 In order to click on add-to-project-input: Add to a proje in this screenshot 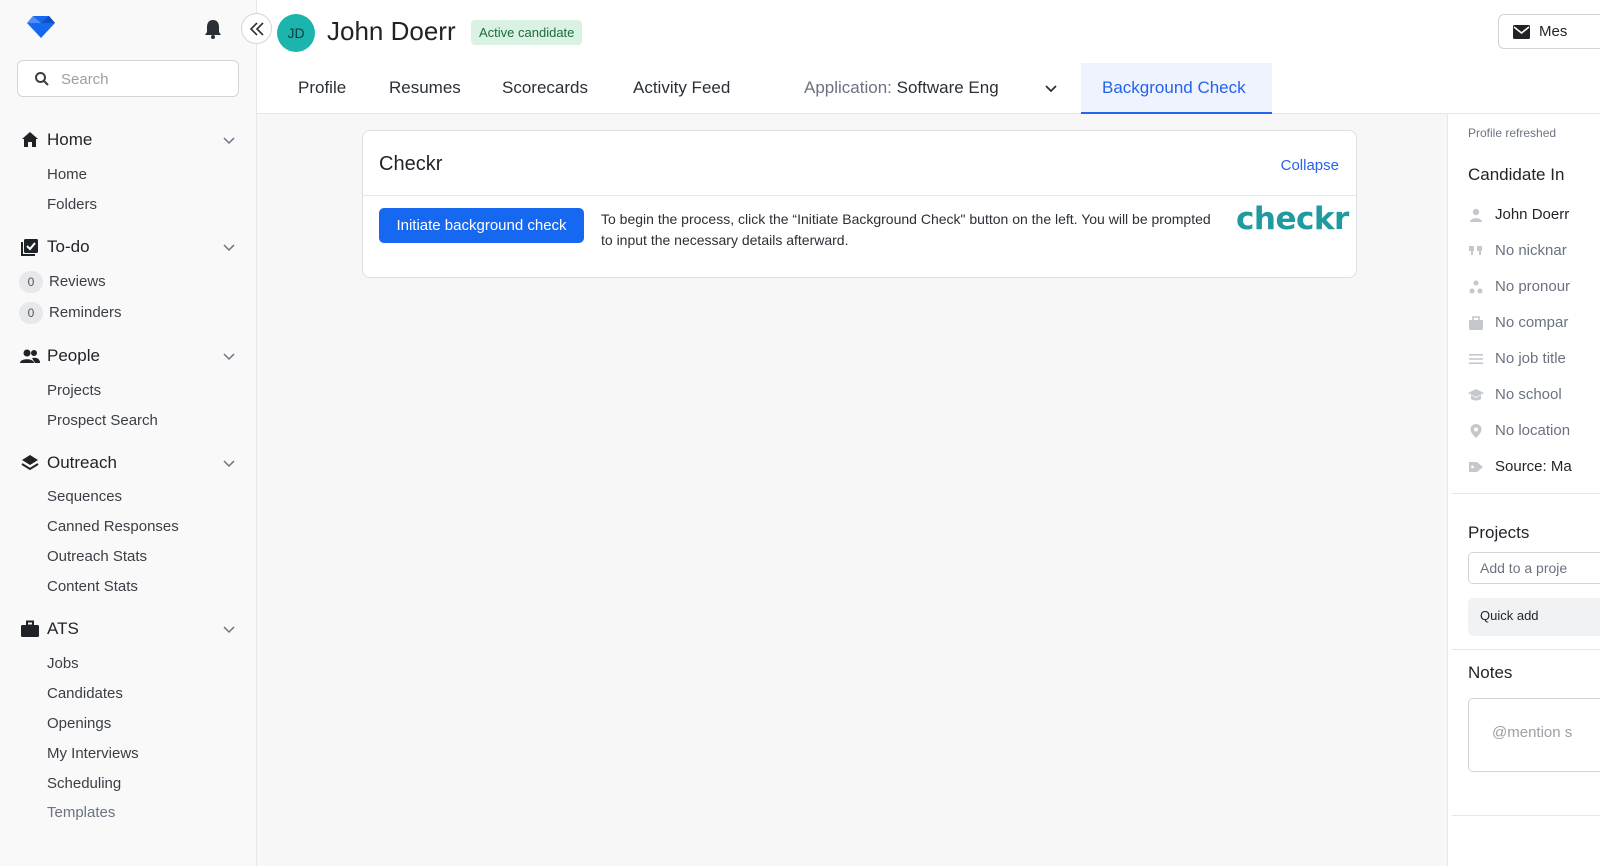, I will do `click(1534, 568)`.